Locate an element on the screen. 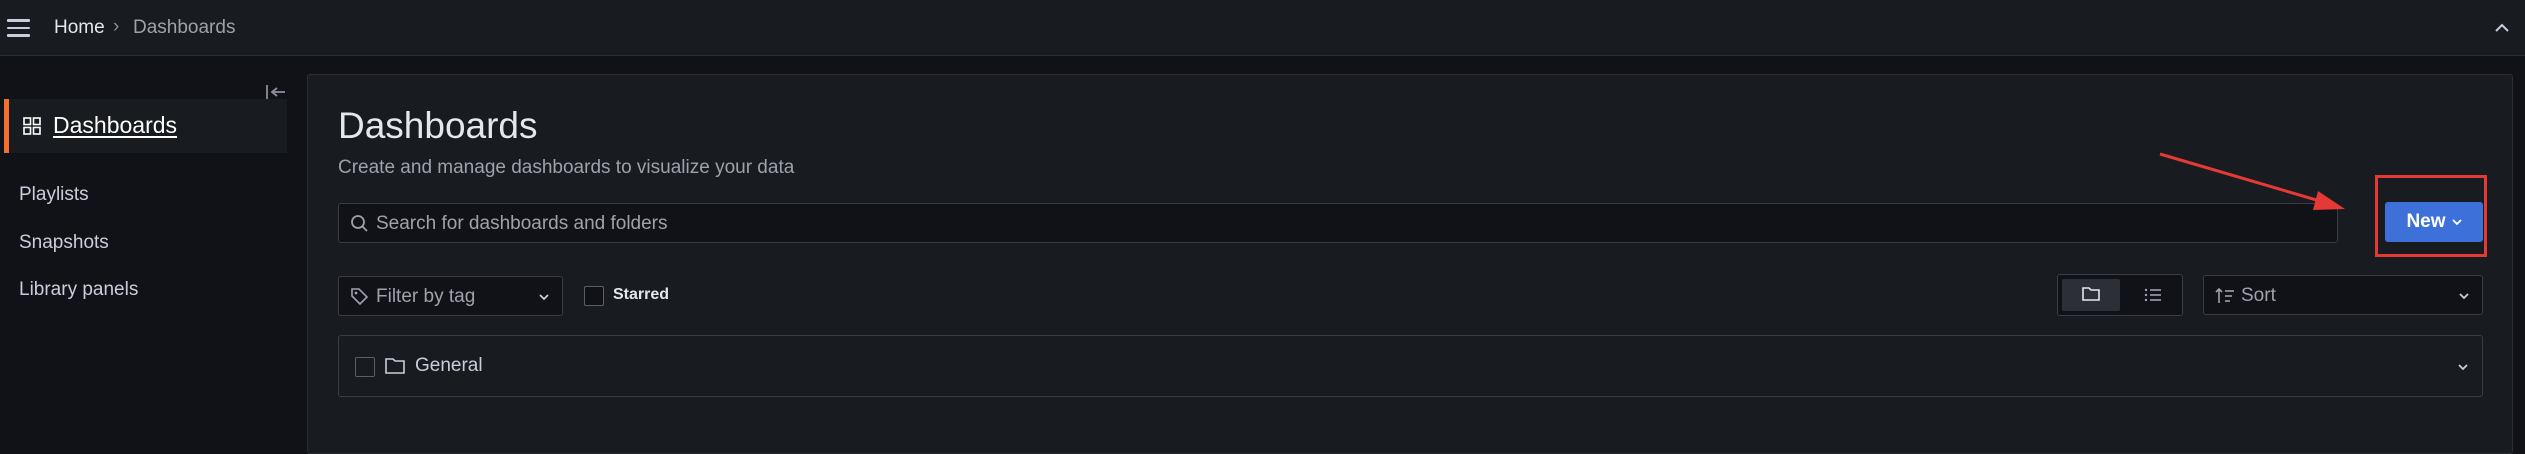  sidebar-item-library-panels: Library panels is located at coordinates (78, 290).